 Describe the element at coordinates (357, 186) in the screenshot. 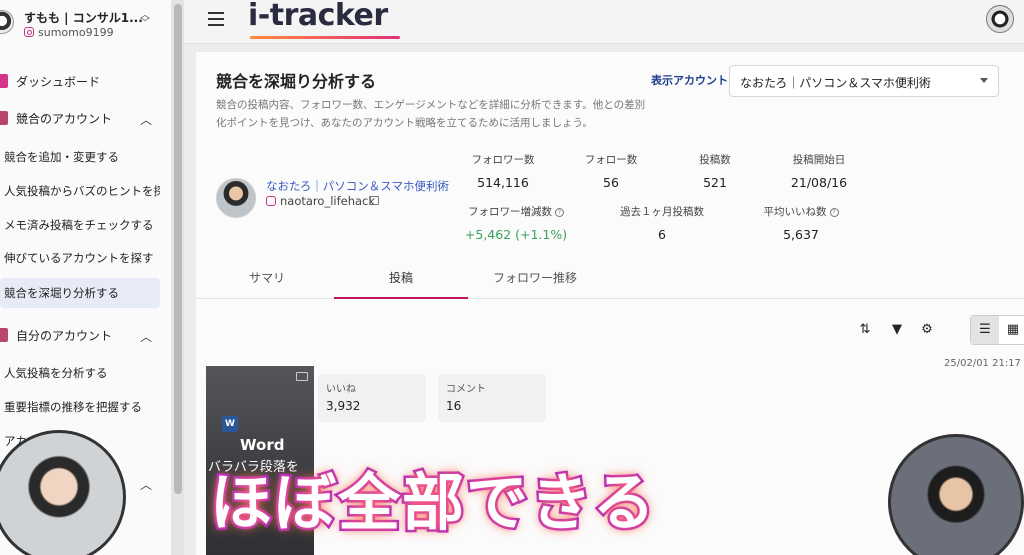

I see `competitor-name: なおたろ｜パソコン＆スマホ便利術` at that location.